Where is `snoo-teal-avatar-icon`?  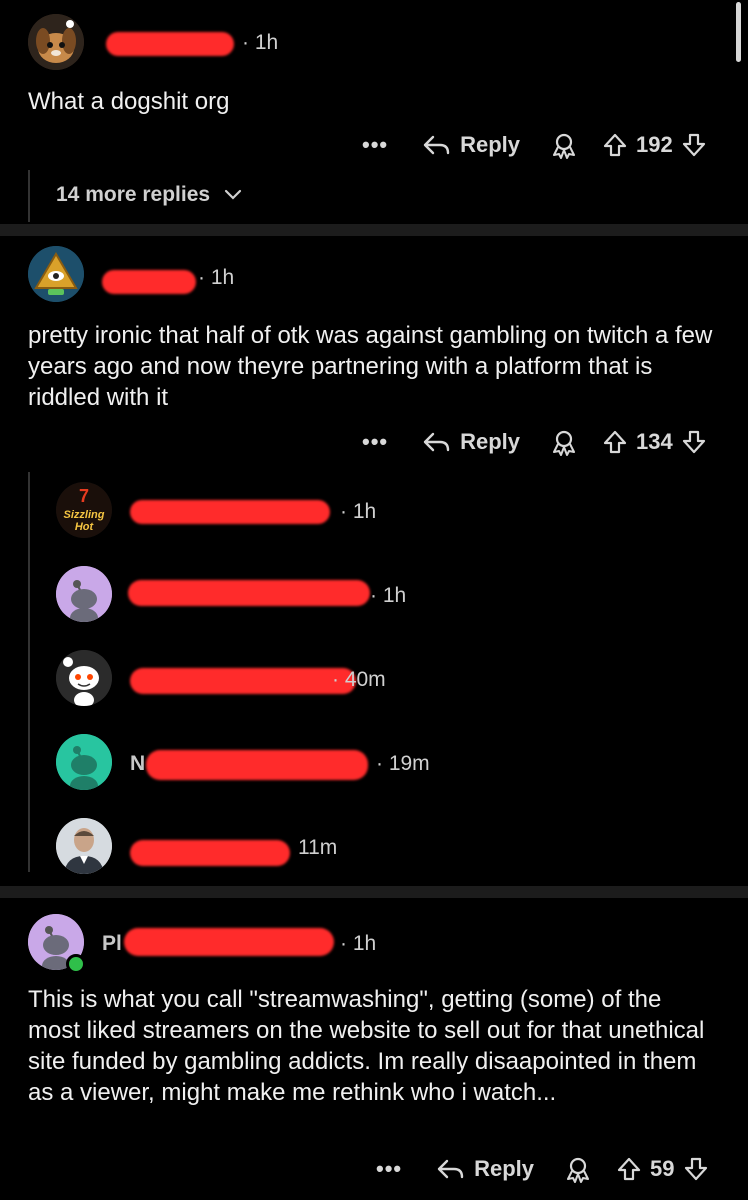
snoo-teal-avatar-icon is located at coordinates (84, 762).